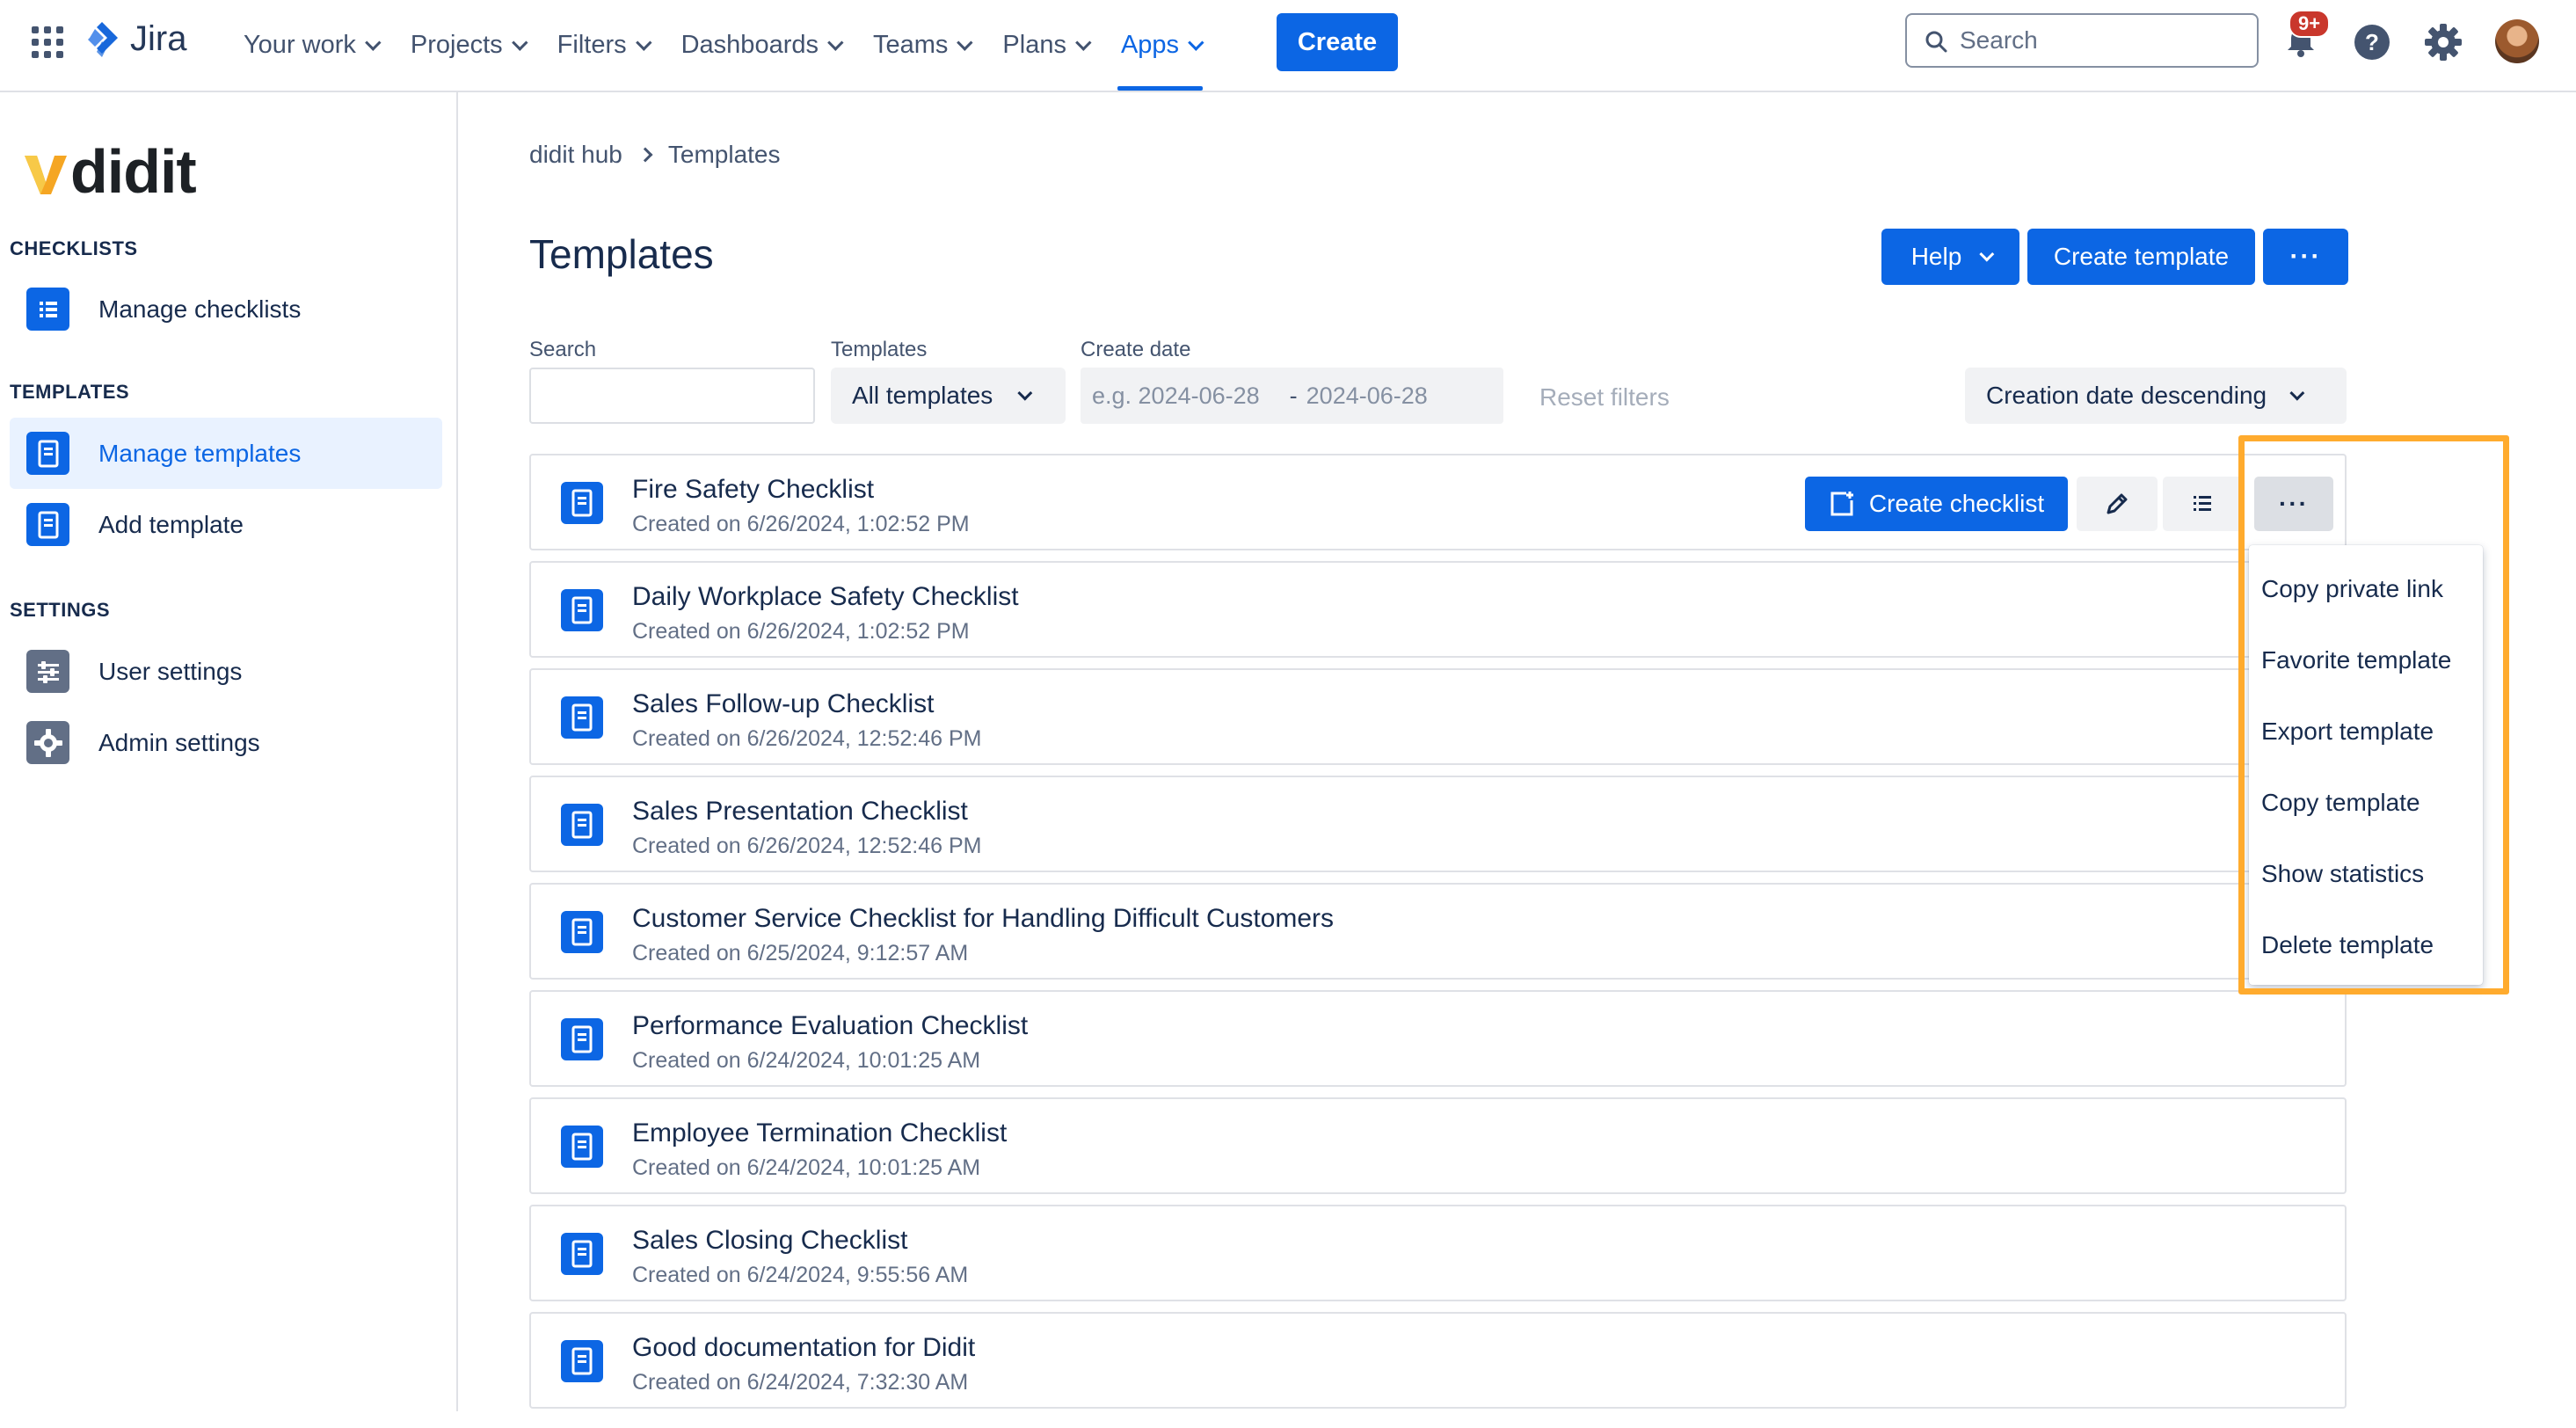  Describe the element at coordinates (819, 1133) in the screenshot. I see `template-title: Employee Termination Checklist` at that location.